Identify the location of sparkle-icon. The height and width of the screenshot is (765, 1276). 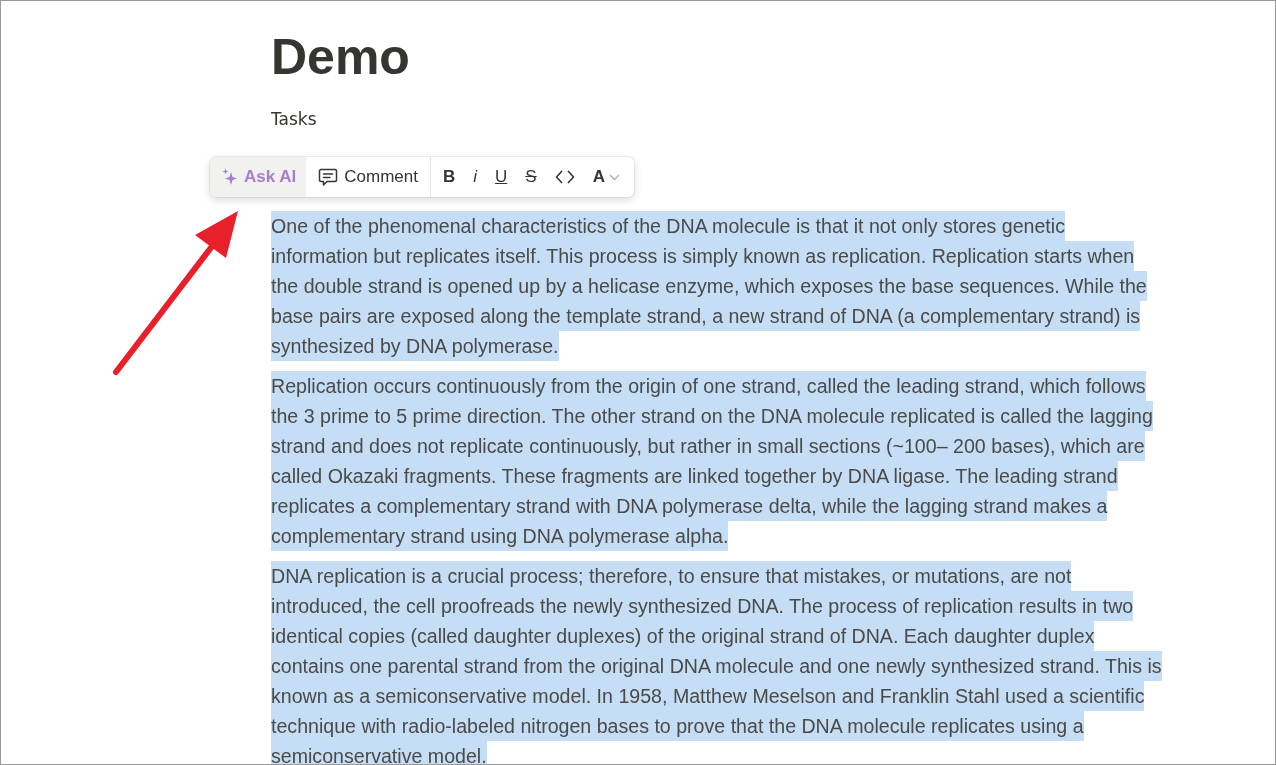
(230, 177).